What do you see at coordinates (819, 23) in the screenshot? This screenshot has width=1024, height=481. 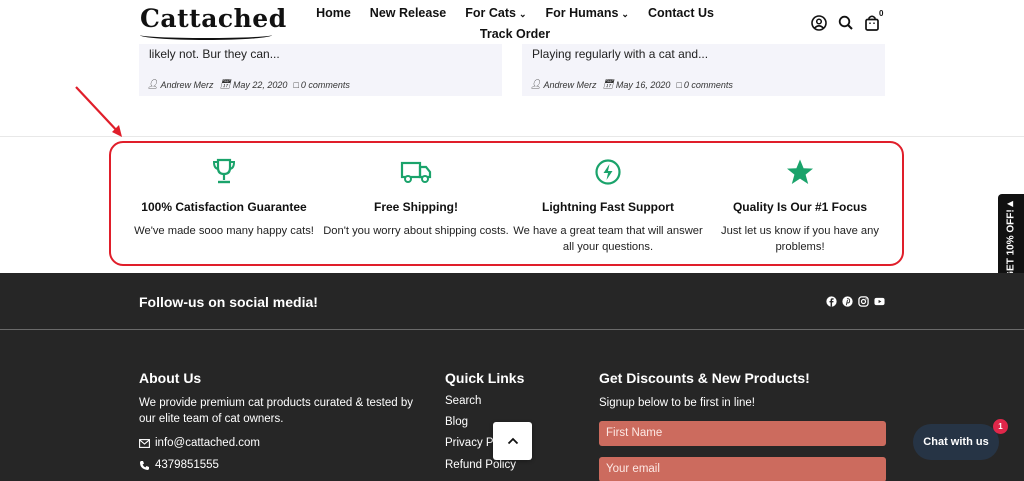 I see `account-icon` at bounding box center [819, 23].